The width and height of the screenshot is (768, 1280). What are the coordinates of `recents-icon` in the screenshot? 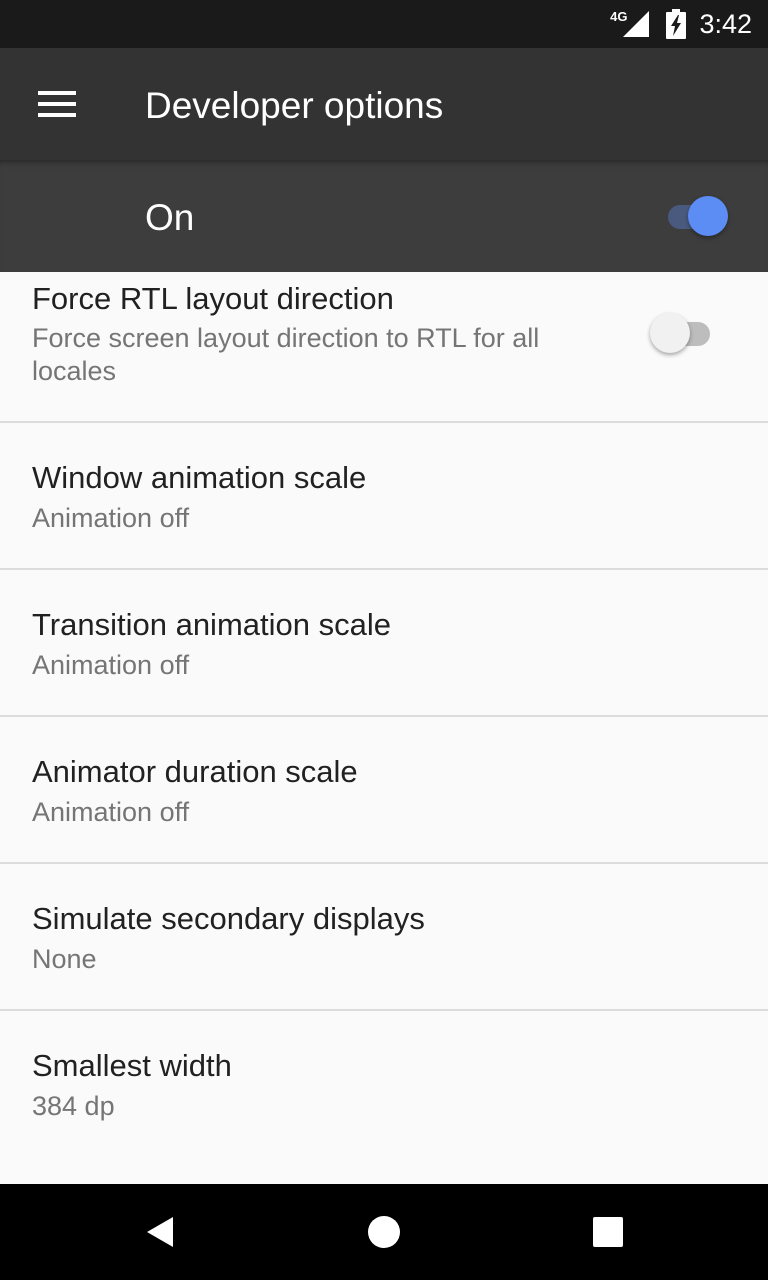 It's located at (608, 1232).